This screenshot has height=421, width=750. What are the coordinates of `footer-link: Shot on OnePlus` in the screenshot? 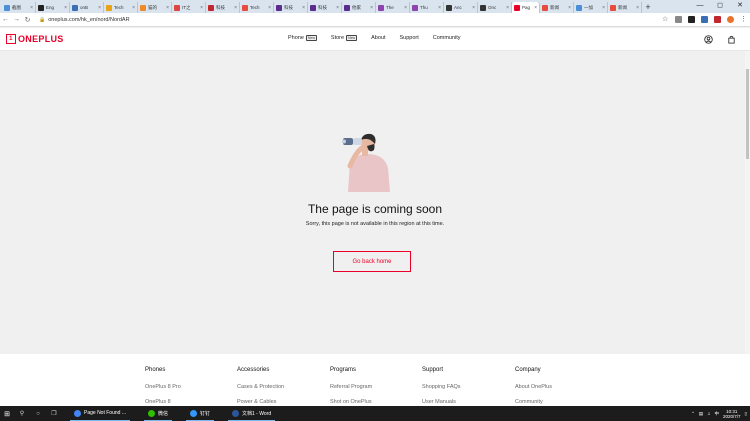 It's located at (351, 402).